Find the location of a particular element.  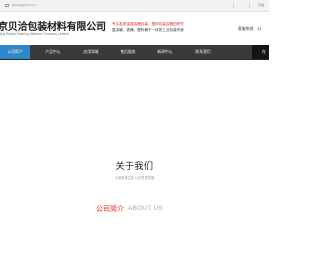

nav-item-about: 公司简介 is located at coordinates (15, 52).